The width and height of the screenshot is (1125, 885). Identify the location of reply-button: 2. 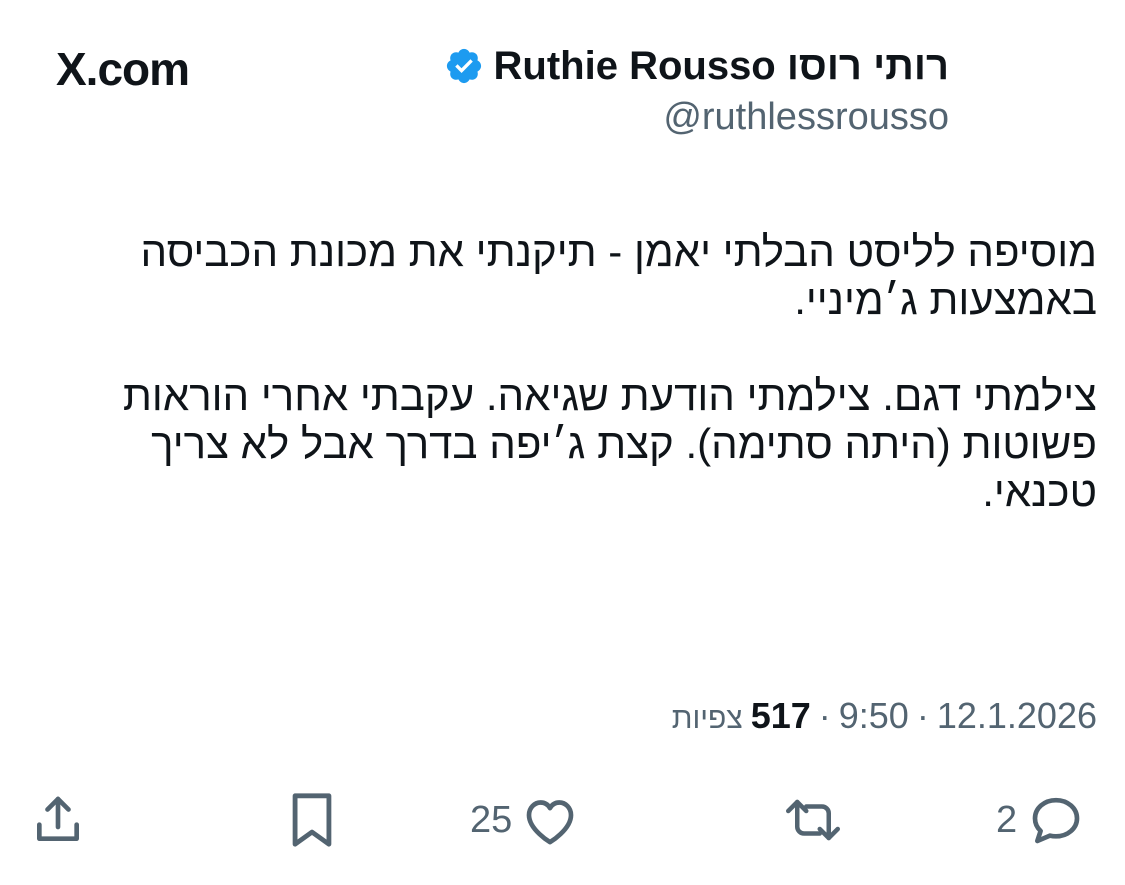
(1040, 820).